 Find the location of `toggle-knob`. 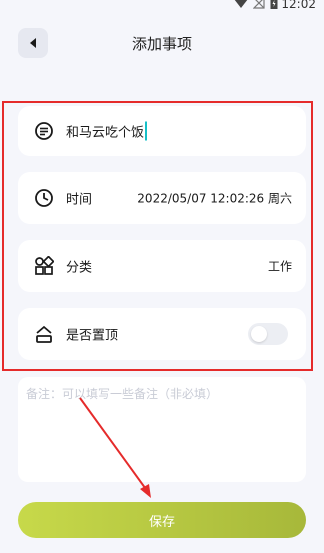

toggle-knob is located at coordinates (259, 334).